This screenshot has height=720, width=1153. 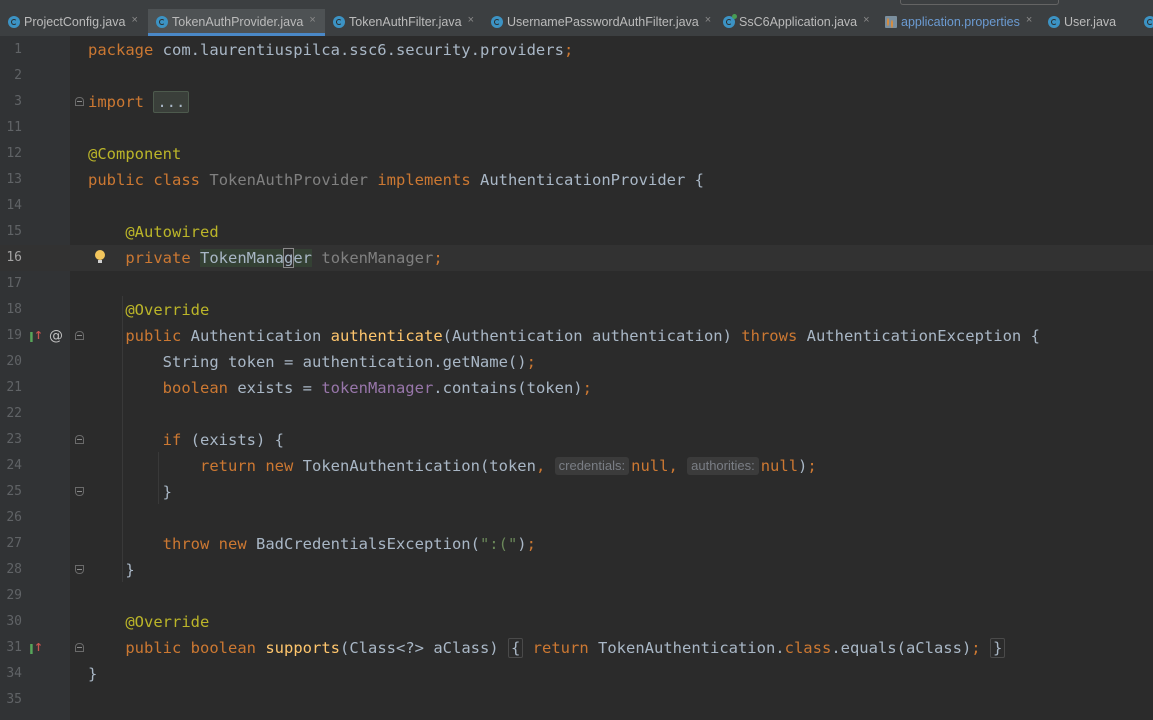 What do you see at coordinates (344, 362) in the screenshot?
I see `code-token: String token = authentication.getName()` at bounding box center [344, 362].